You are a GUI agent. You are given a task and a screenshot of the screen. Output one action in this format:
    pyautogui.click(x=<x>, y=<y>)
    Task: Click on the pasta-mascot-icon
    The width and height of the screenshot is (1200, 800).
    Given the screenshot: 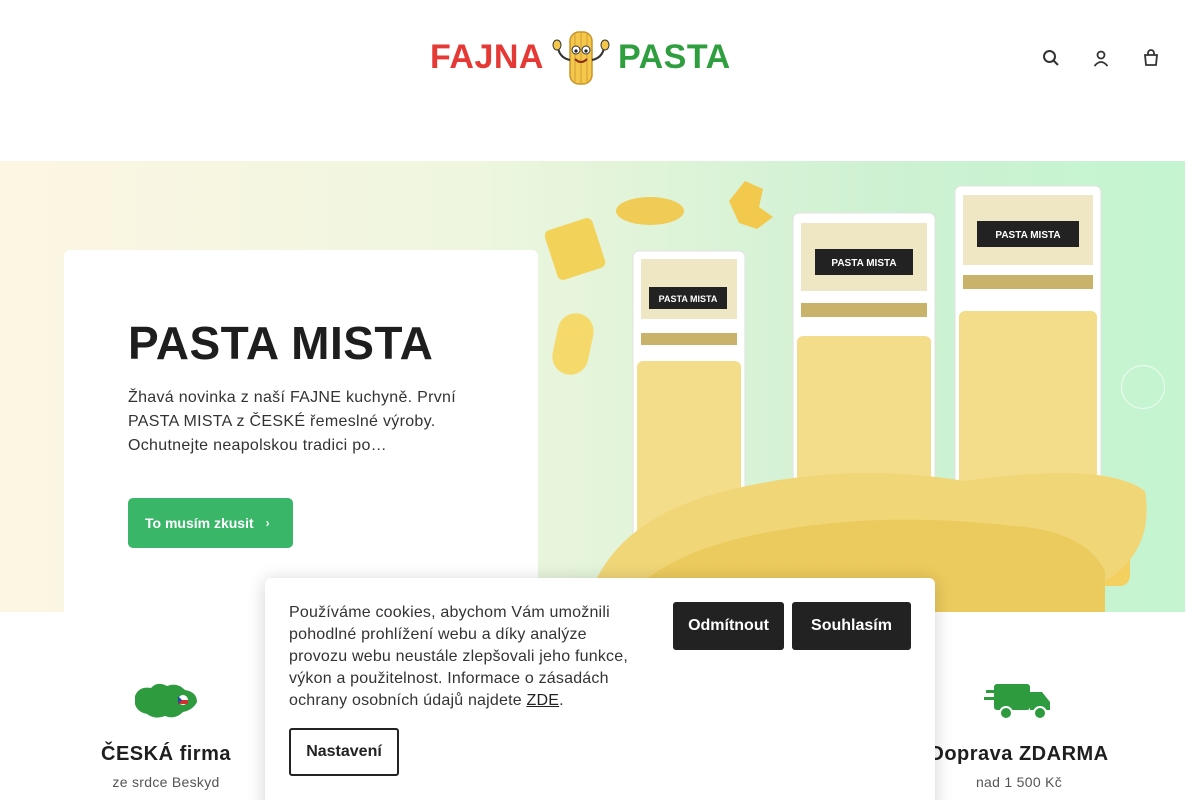 What is the action you would take?
    pyautogui.click(x=581, y=58)
    